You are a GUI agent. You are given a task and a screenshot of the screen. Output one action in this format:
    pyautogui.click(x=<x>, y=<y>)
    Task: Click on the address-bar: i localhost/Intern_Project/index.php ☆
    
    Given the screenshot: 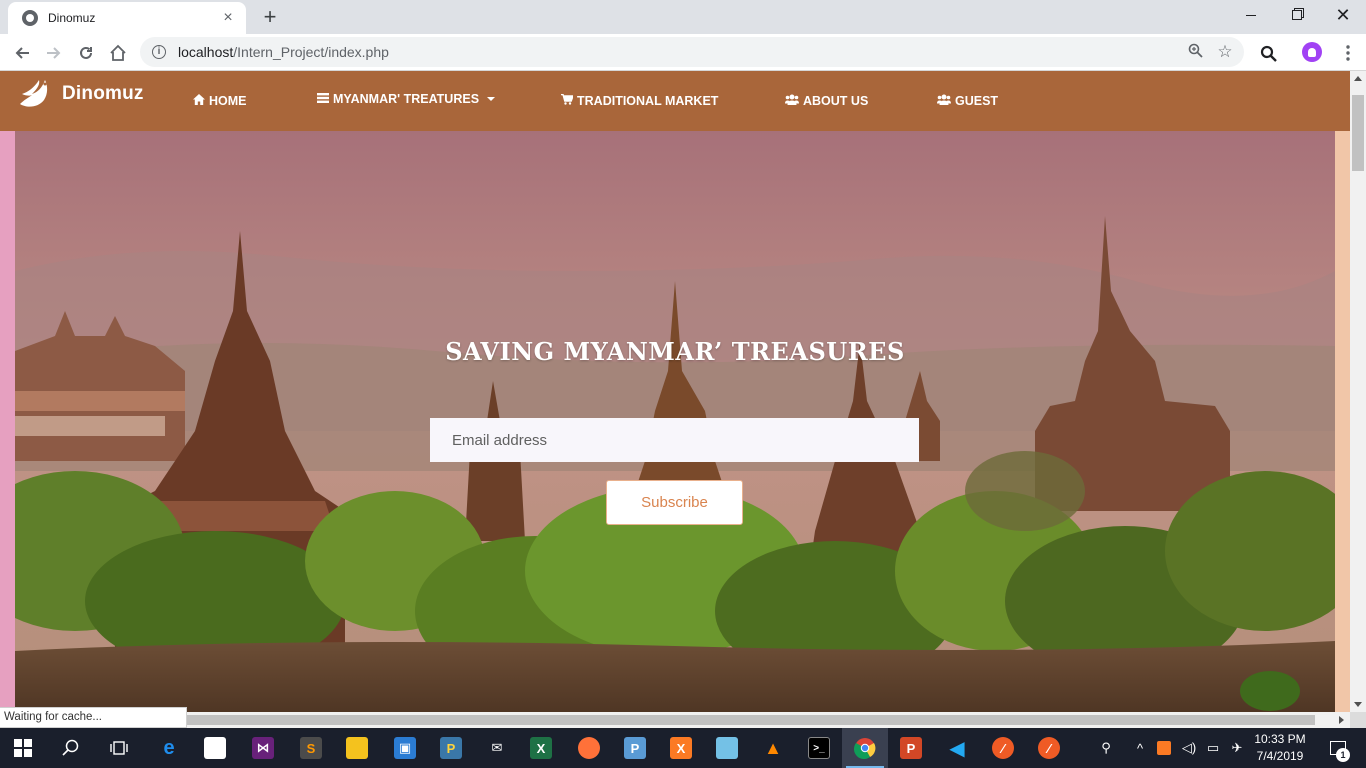 What is the action you would take?
    pyautogui.click(x=692, y=52)
    